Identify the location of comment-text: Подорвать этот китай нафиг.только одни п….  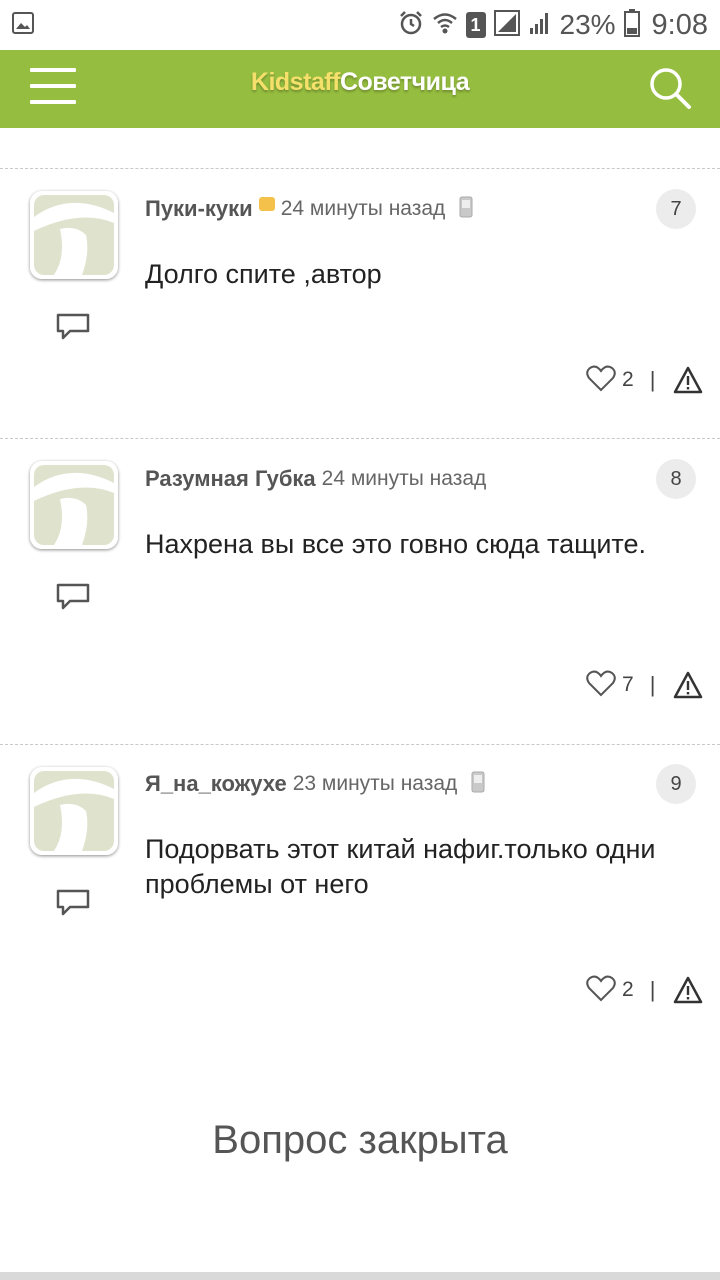
(400, 866).